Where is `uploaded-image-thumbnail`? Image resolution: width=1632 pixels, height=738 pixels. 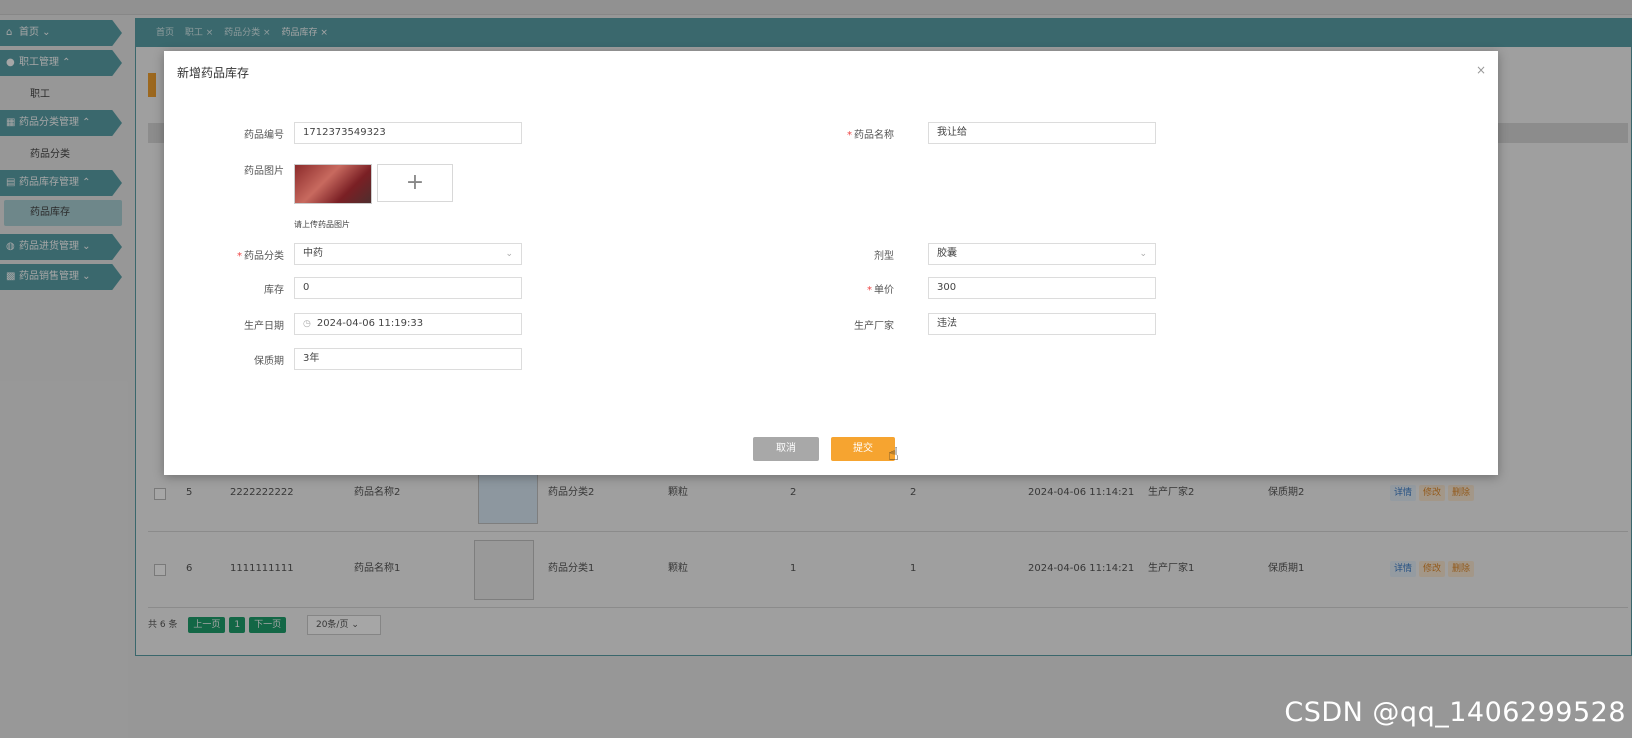
uploaded-image-thumbnail is located at coordinates (333, 184).